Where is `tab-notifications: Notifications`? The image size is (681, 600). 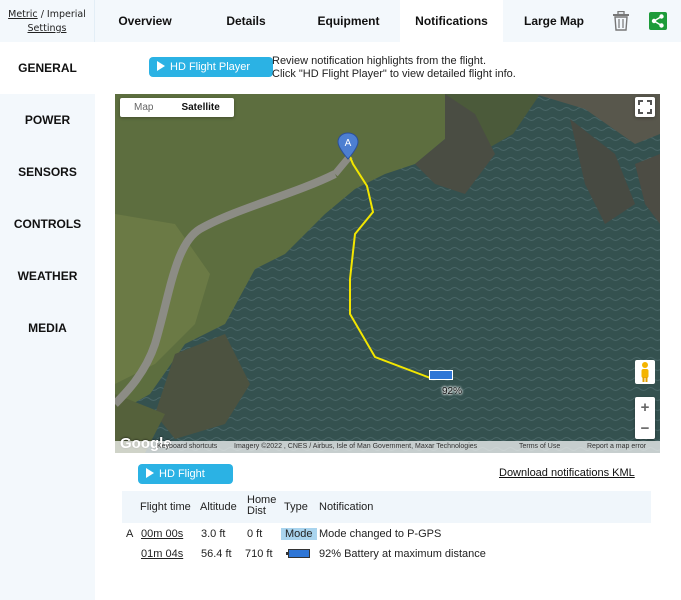
tab-notifications: Notifications is located at coordinates (451, 21).